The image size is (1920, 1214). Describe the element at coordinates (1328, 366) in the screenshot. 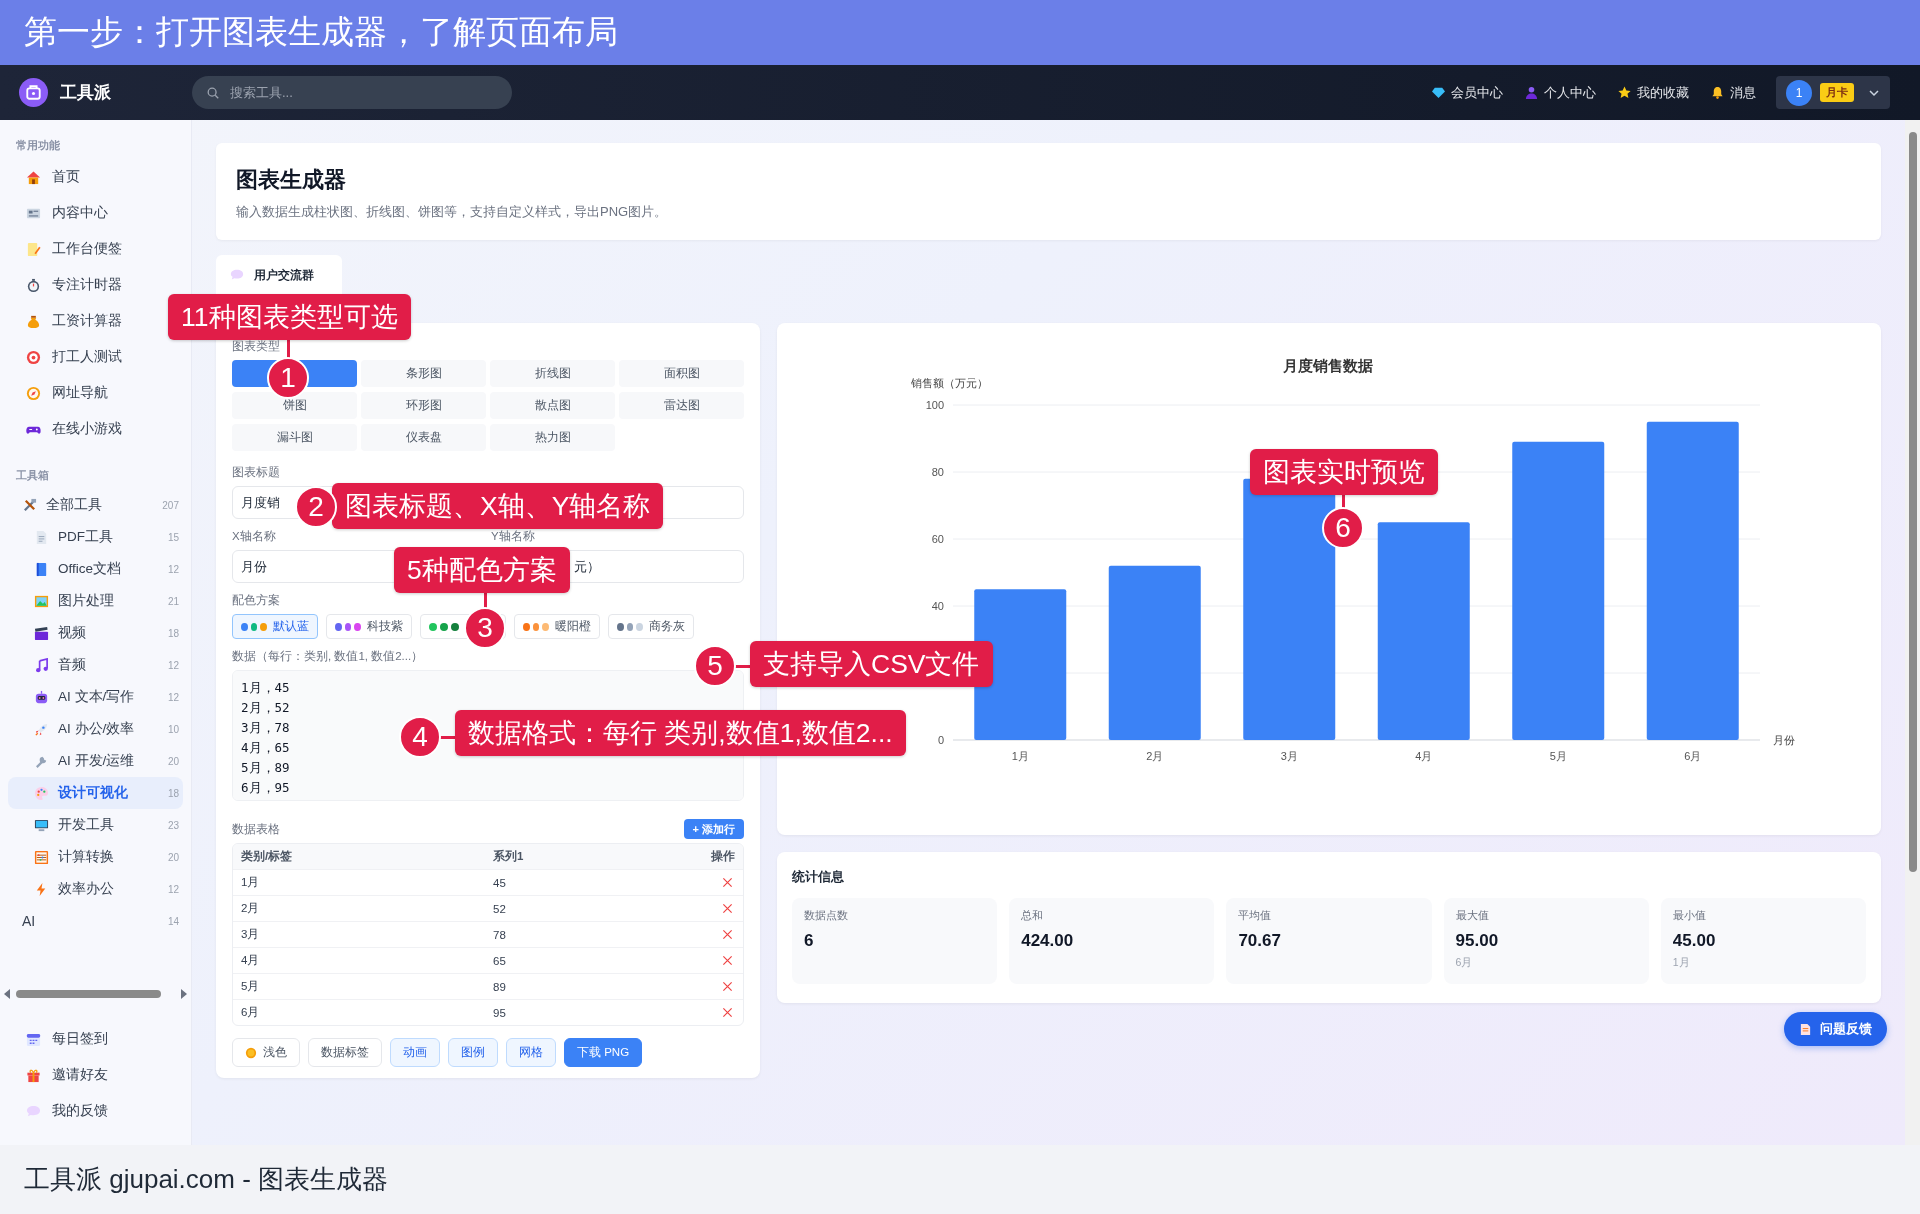

I see `chart-title: 月度销售数据` at that location.